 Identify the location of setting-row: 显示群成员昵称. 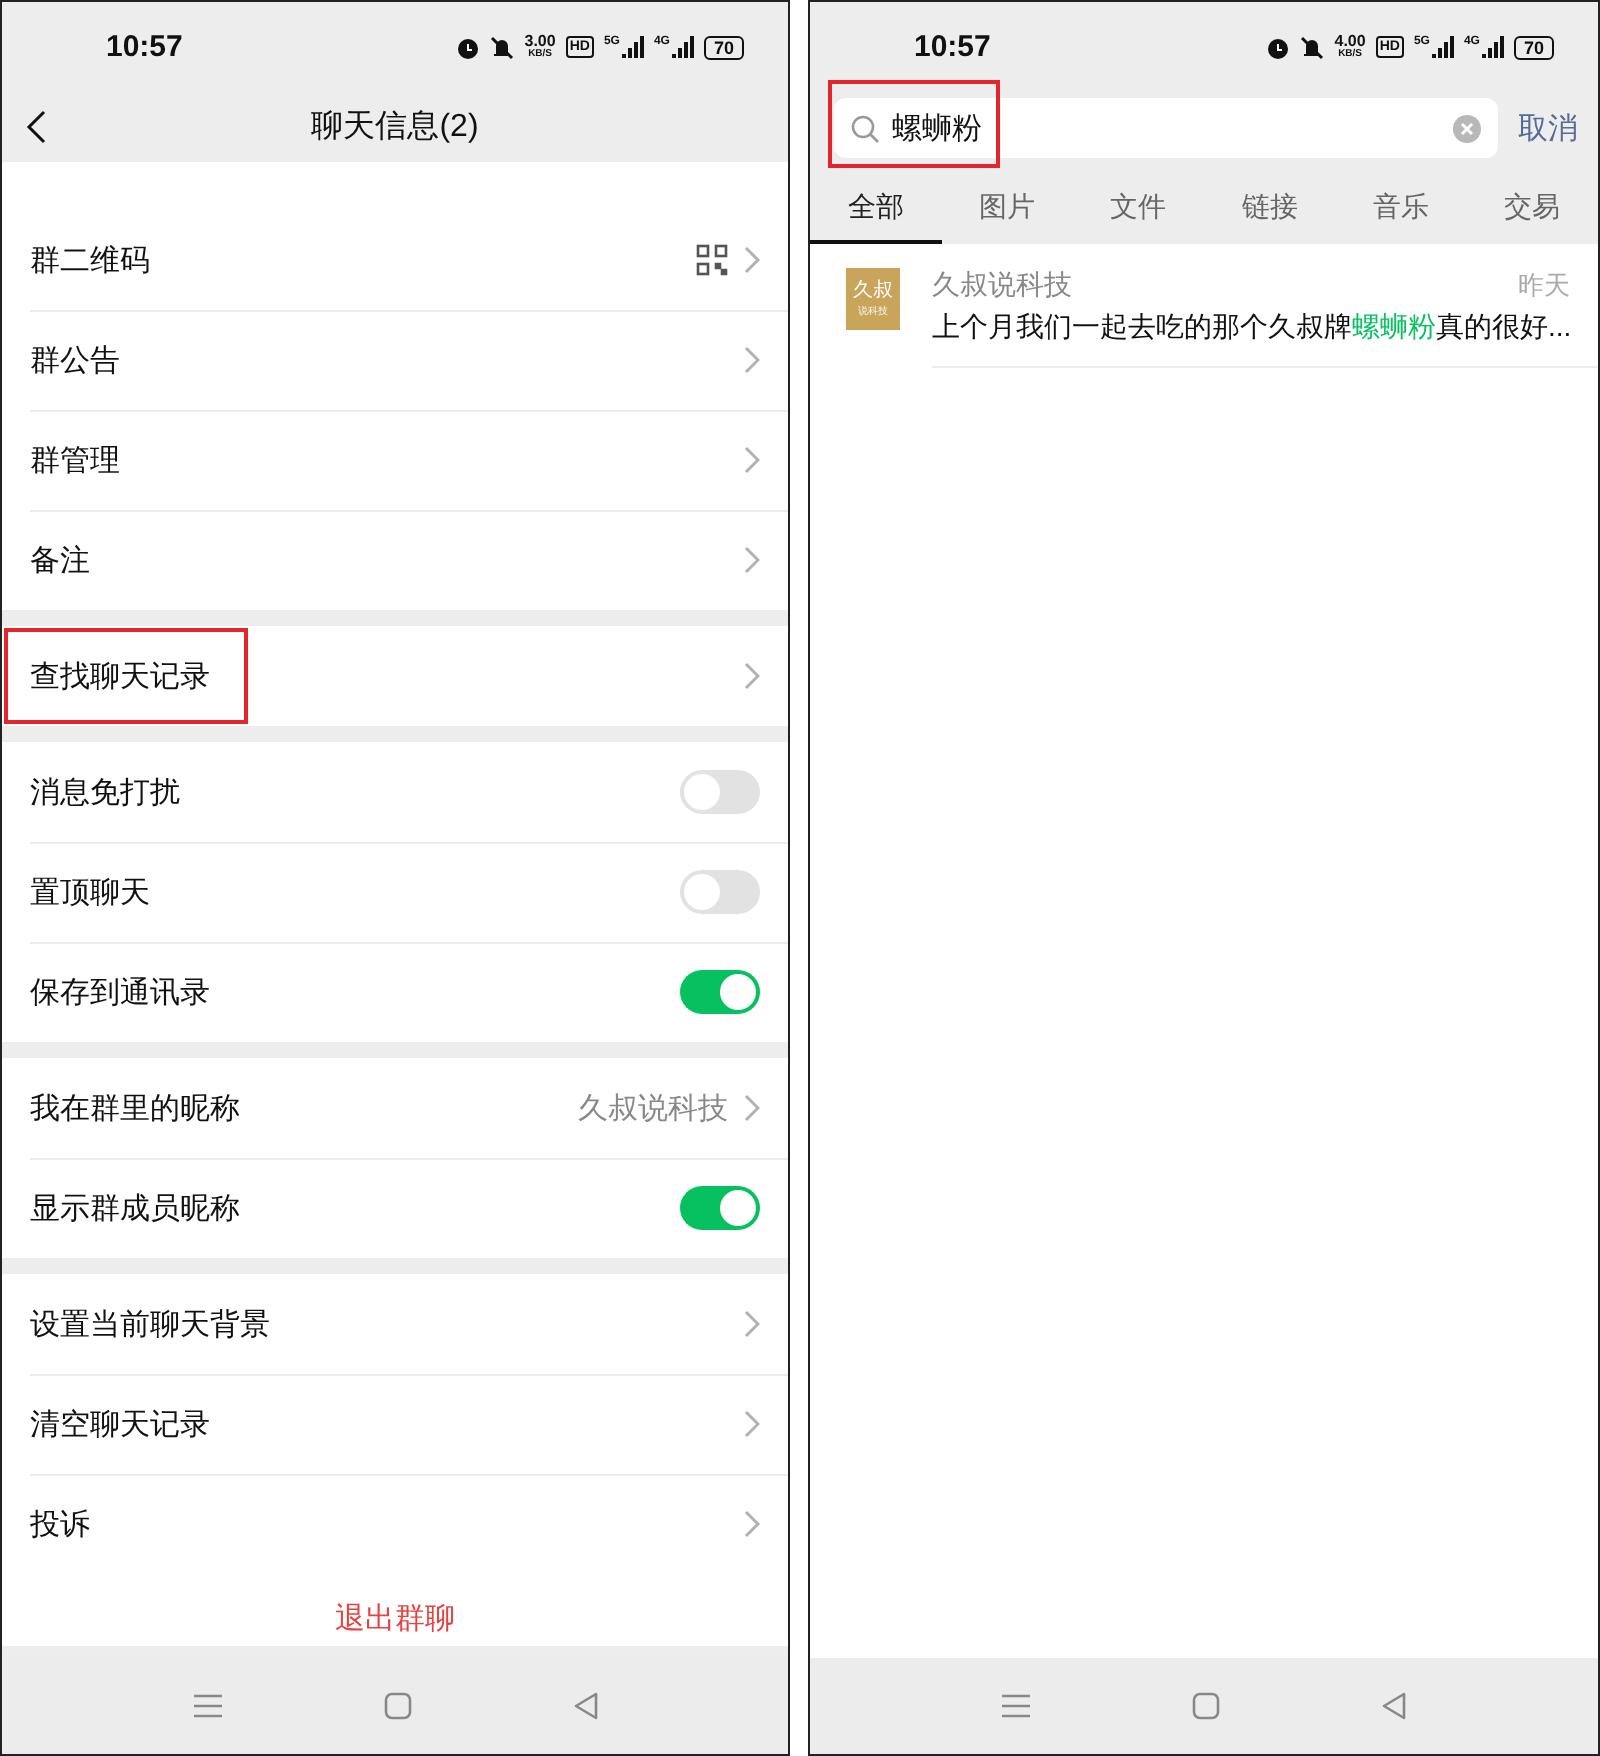
(395, 1208).